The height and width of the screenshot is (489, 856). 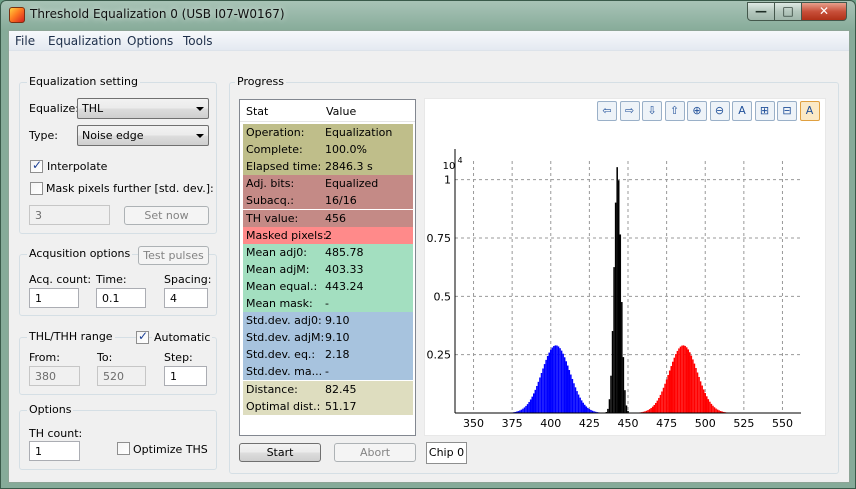 What do you see at coordinates (69, 215) in the screenshot?
I see `mask-stddev-input: 3` at bounding box center [69, 215].